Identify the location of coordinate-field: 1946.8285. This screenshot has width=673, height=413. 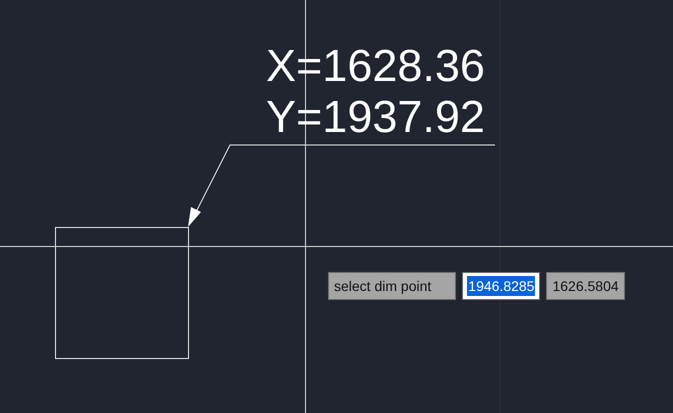
(501, 286).